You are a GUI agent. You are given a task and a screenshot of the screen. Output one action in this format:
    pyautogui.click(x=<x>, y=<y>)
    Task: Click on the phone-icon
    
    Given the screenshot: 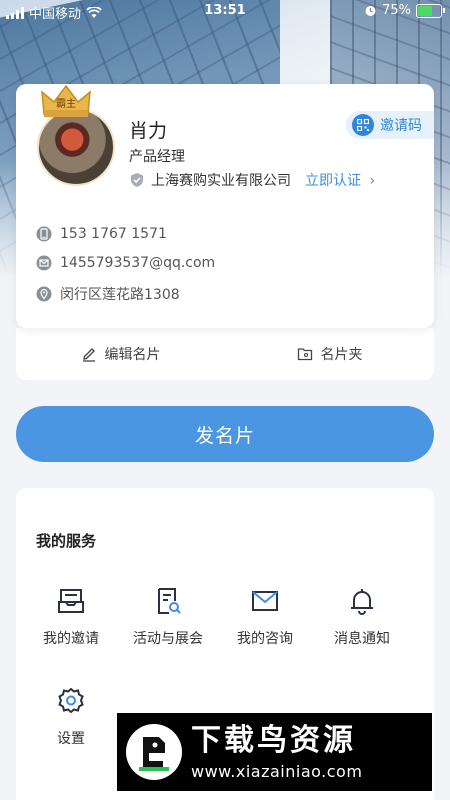 What is the action you would take?
    pyautogui.click(x=44, y=234)
    